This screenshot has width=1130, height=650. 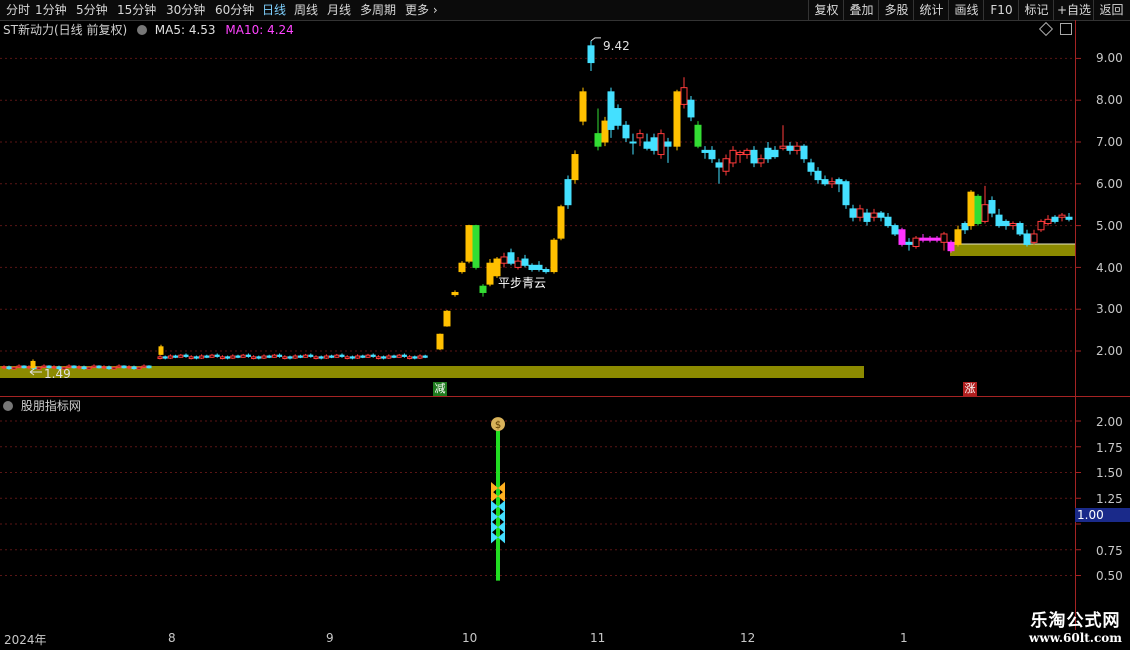 What do you see at coordinates (330, 638) in the screenshot?
I see `date-label-sep: 9` at bounding box center [330, 638].